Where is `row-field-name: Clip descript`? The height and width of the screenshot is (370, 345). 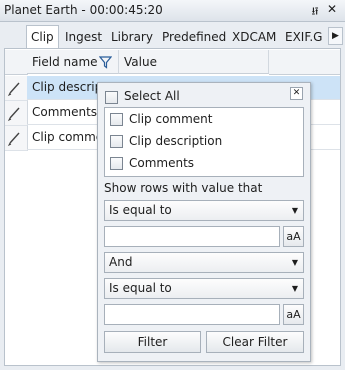 row-field-name: Clip descript is located at coordinates (69, 87).